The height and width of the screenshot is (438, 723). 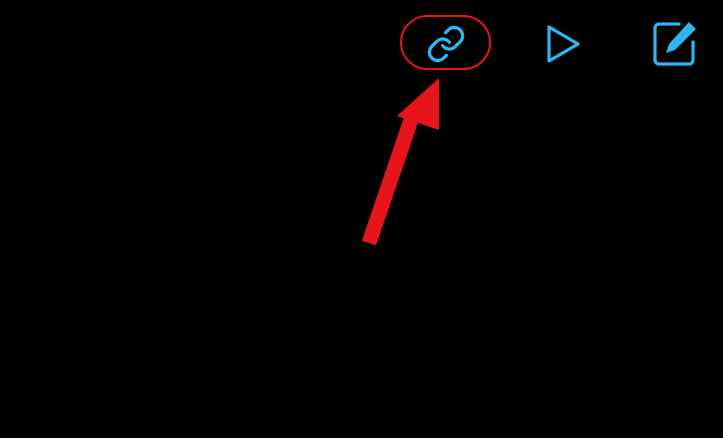 I want to click on edit-icon, so click(x=674, y=44).